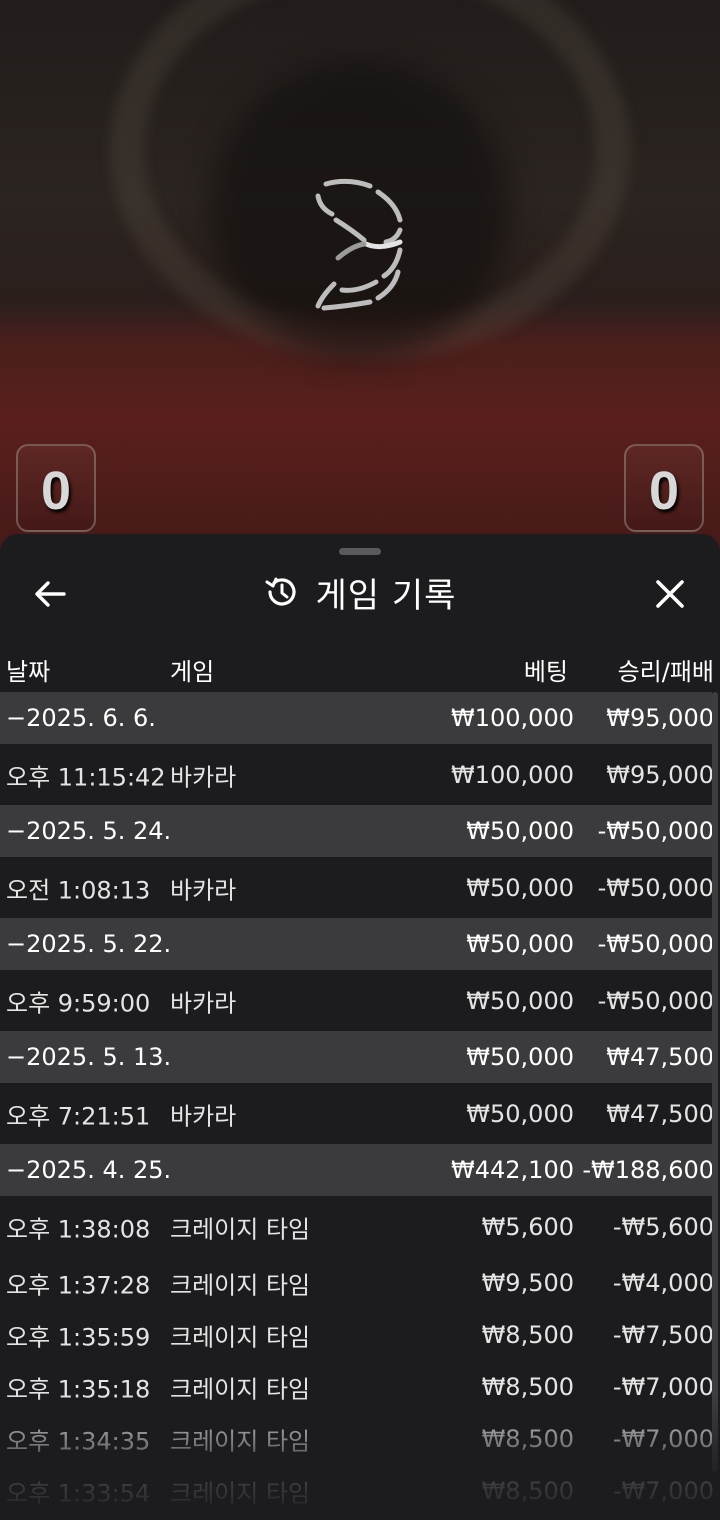  Describe the element at coordinates (715, 1082) in the screenshot. I see `table-scrollbar` at that location.